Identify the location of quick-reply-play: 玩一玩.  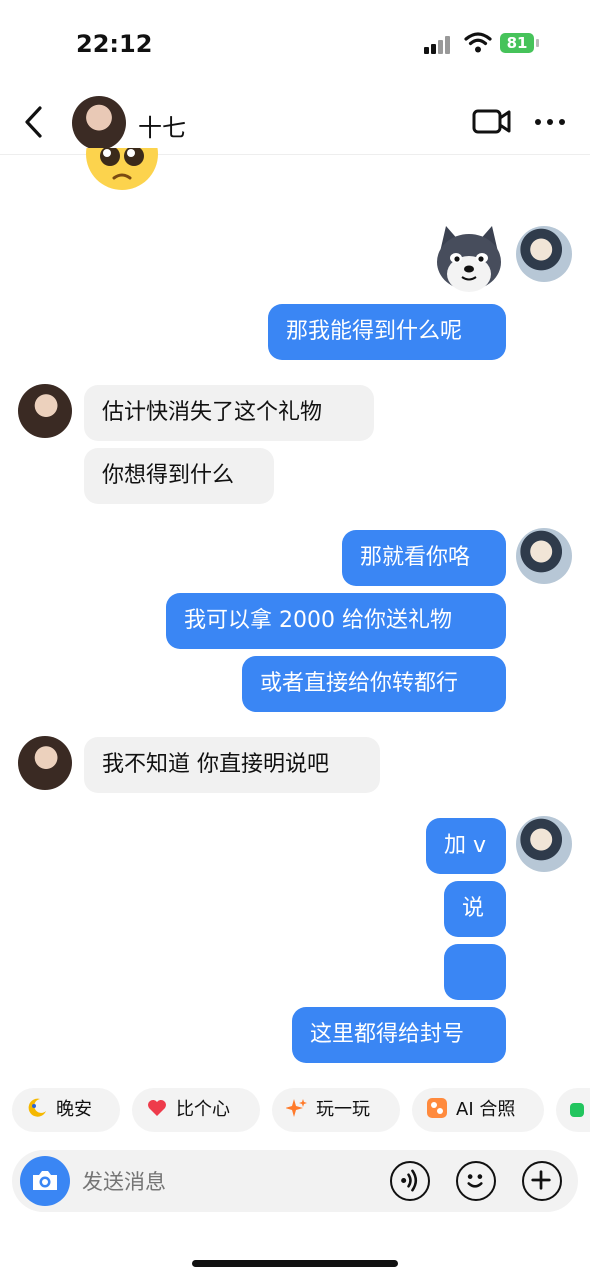
(336, 1110).